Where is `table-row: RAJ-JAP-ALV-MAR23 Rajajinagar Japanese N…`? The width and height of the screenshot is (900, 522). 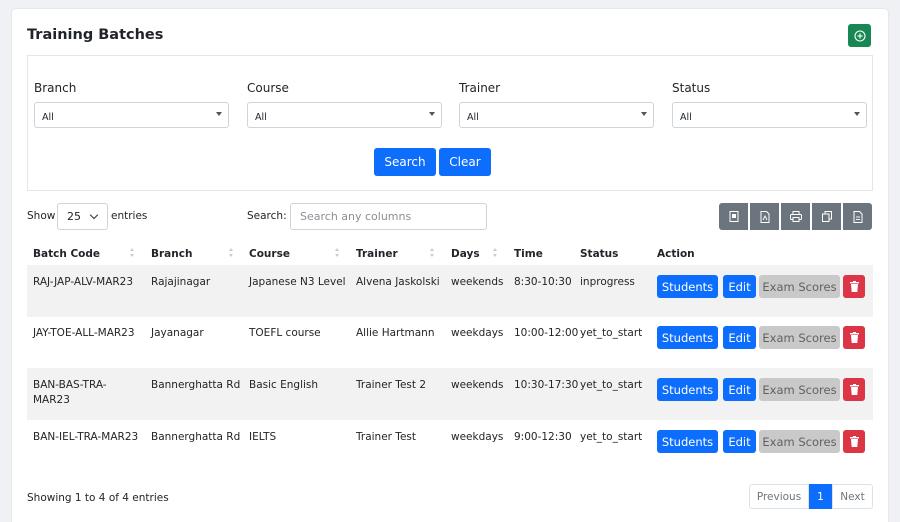
table-row: RAJ-JAP-ALV-MAR23 Rajajinagar Japanese N… is located at coordinates (450, 291).